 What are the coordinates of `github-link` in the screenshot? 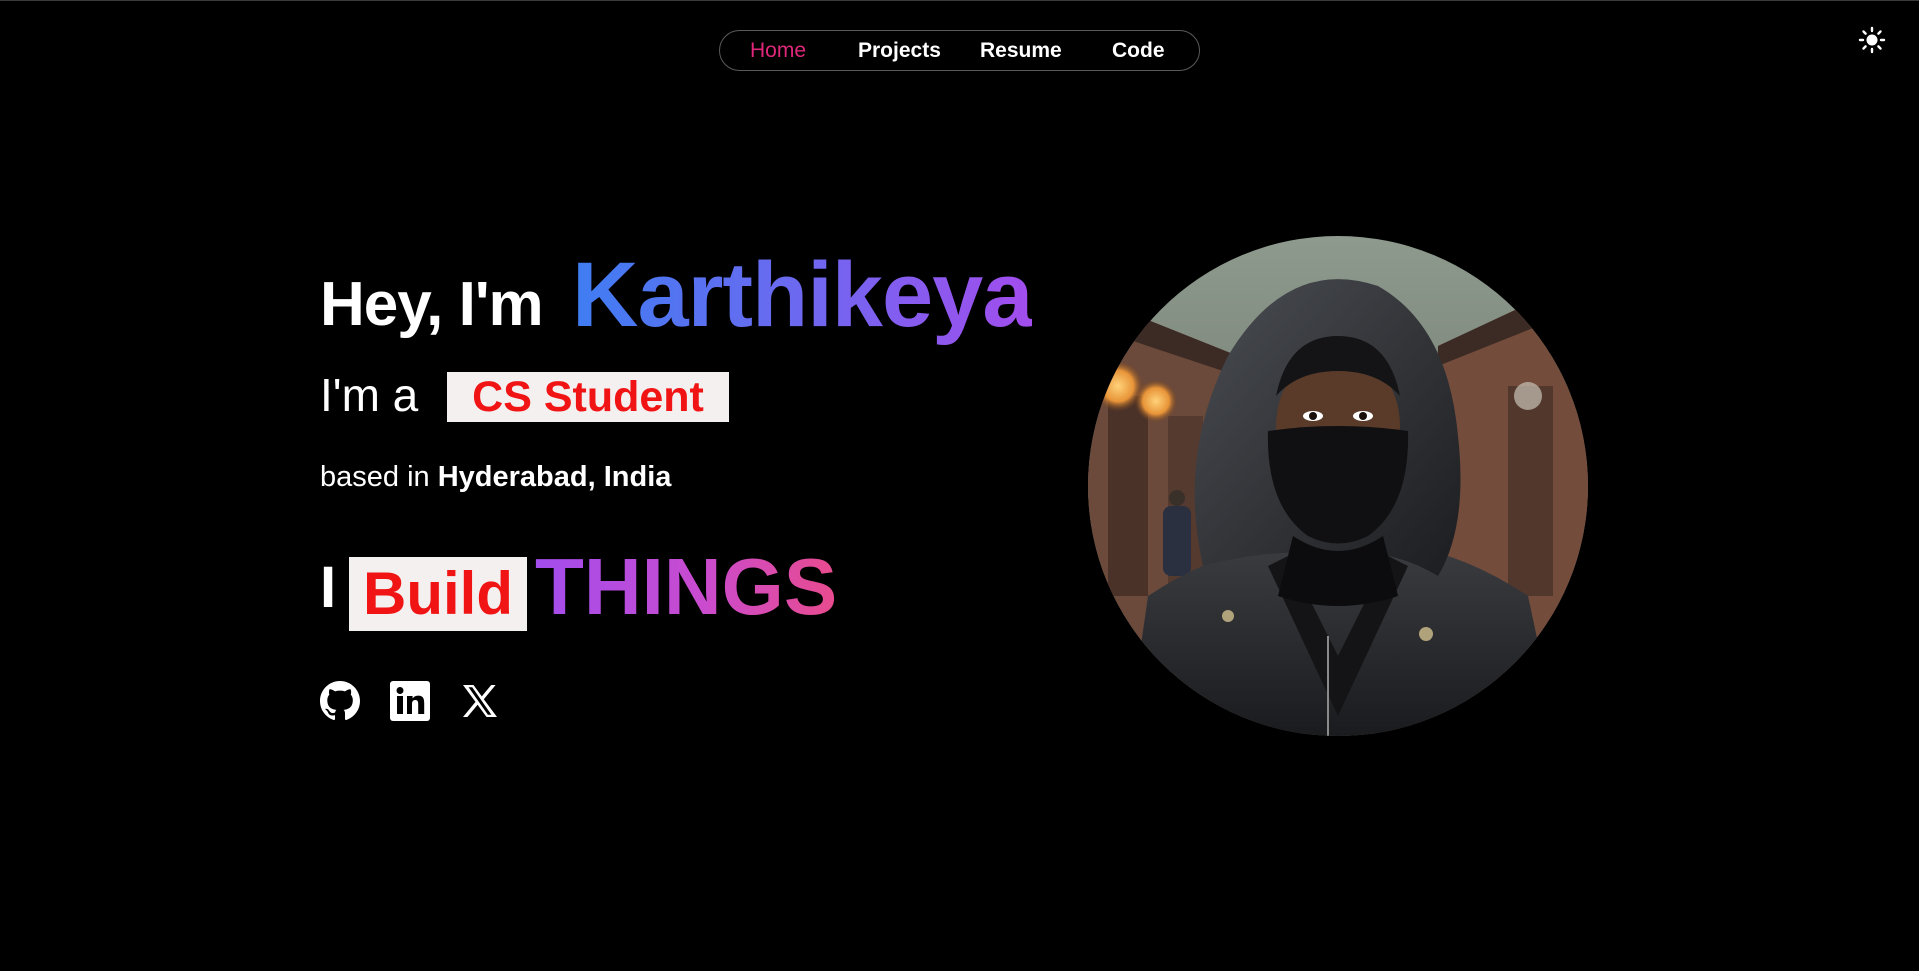 It's located at (340, 701).